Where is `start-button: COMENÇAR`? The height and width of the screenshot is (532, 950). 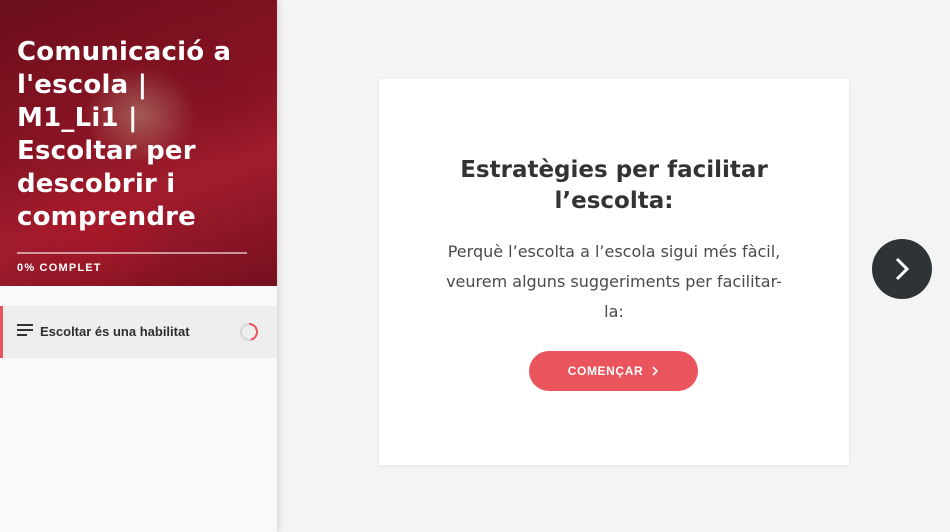
start-button: COMENÇAR is located at coordinates (613, 371).